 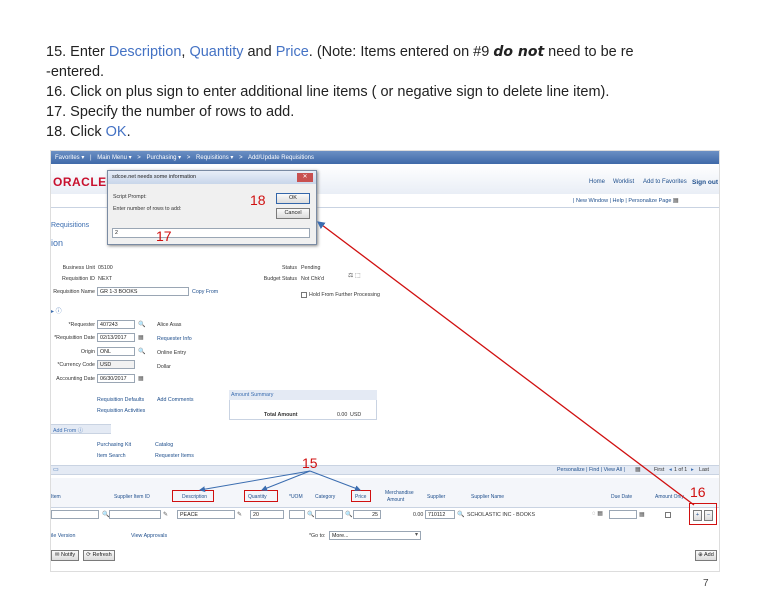 What do you see at coordinates (116, 324) in the screenshot?
I see `requester-input: 407243` at bounding box center [116, 324].